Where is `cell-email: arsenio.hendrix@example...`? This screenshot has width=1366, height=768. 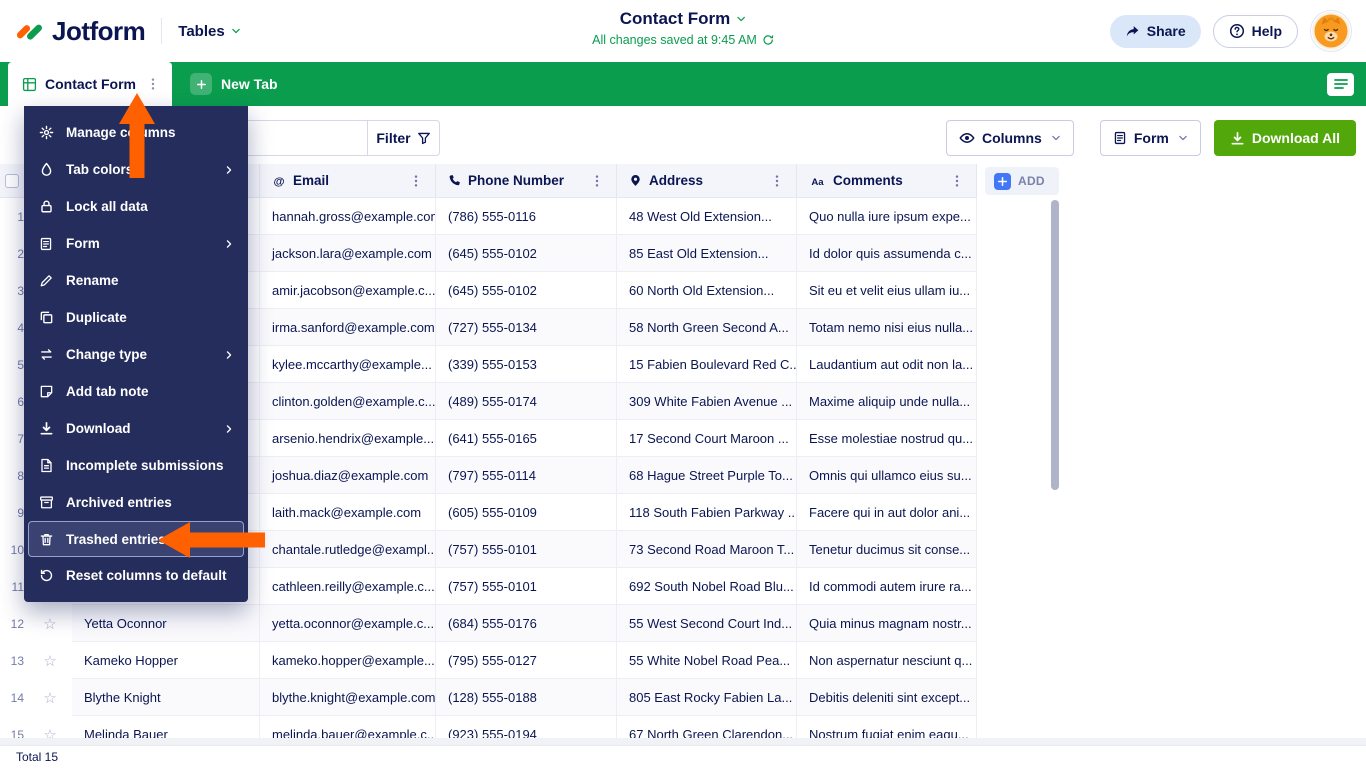 cell-email: arsenio.hendrix@example... is located at coordinates (348, 438).